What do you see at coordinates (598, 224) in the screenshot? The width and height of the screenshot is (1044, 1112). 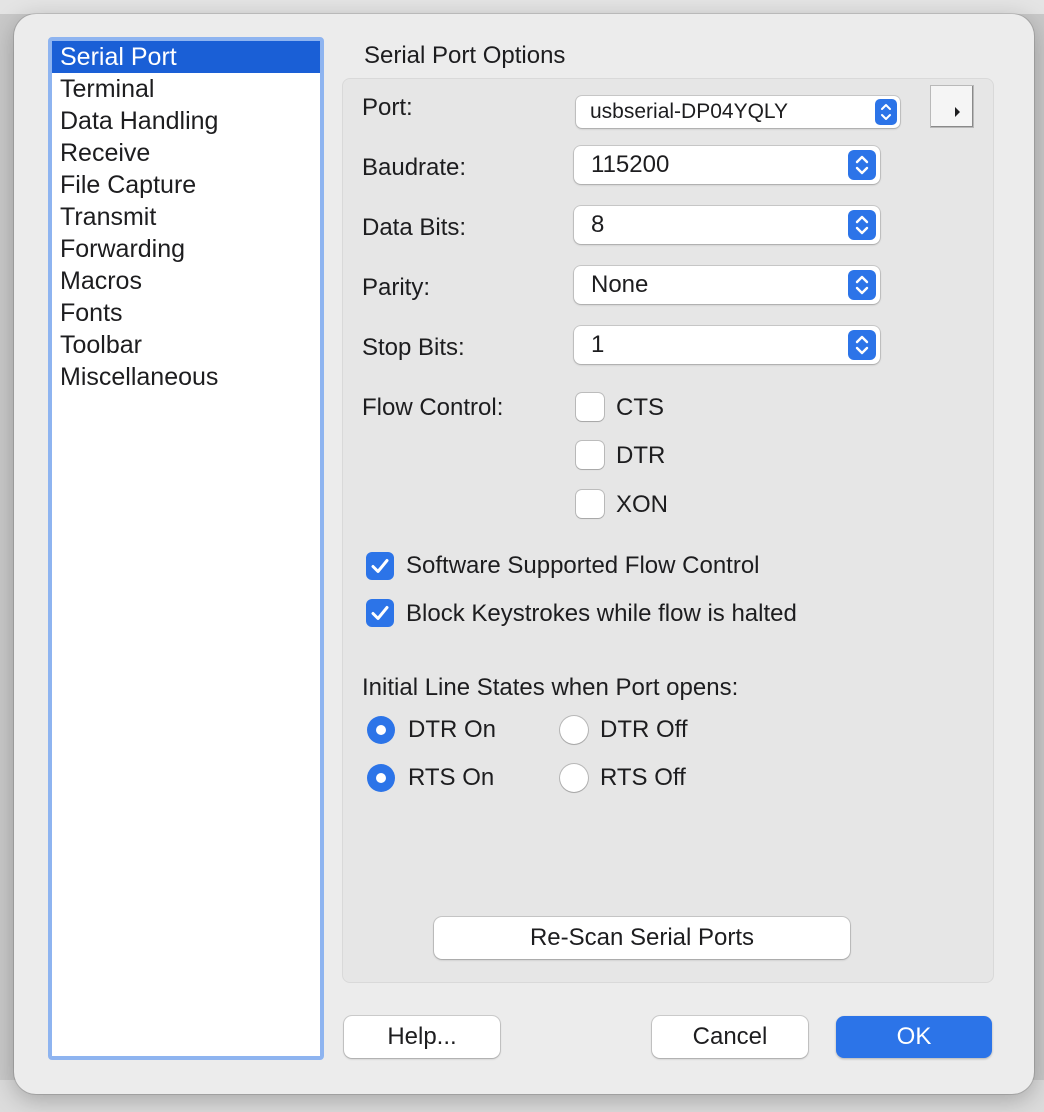 I see `data-bits-value: 8` at bounding box center [598, 224].